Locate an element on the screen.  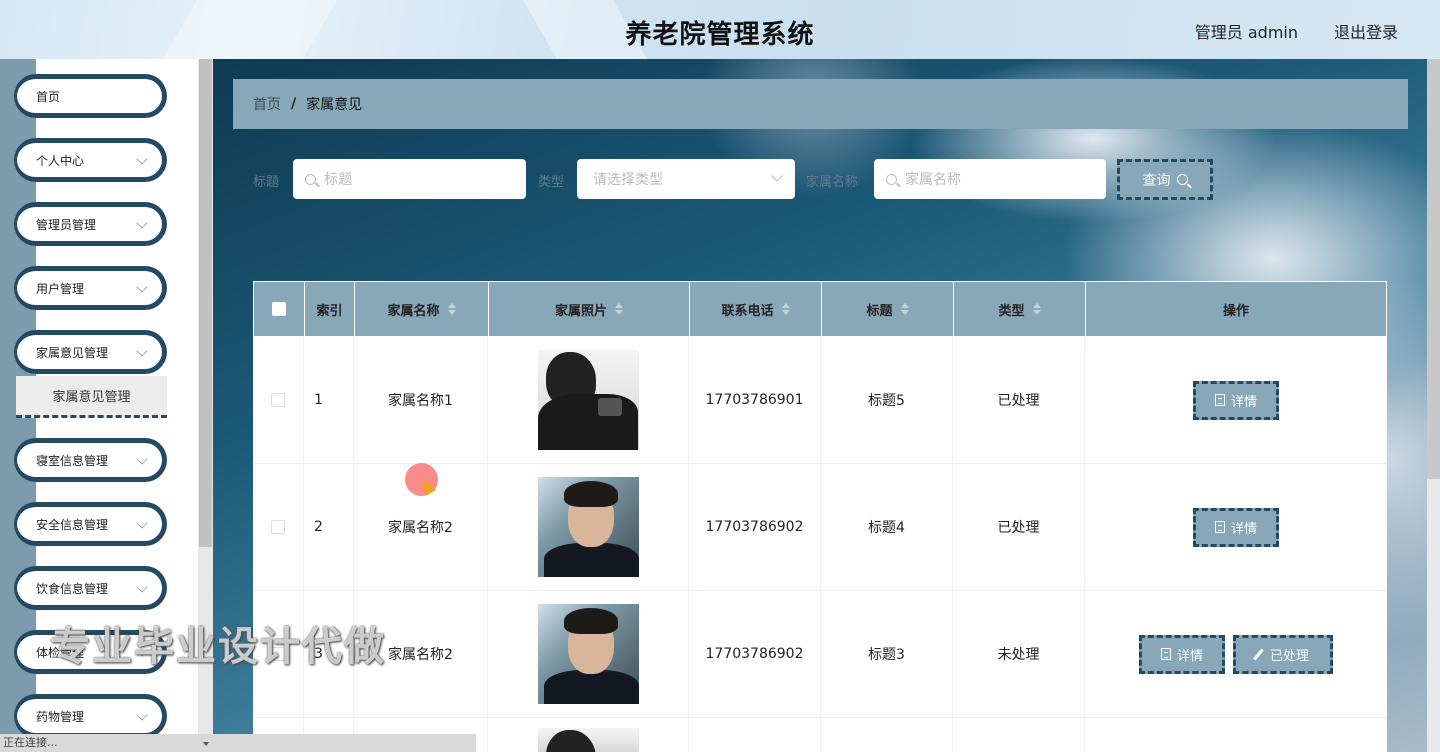
table-row: 3 家属名称2 17703786902 标题3 未处理 详情 已处理 is located at coordinates (820, 654).